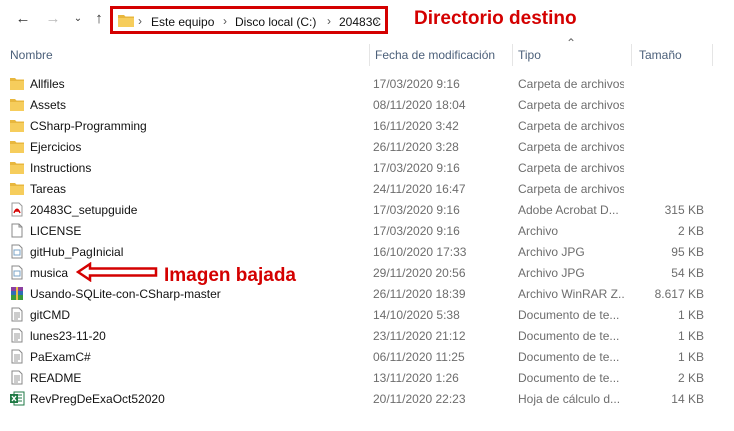 The width and height of the screenshot is (734, 431). What do you see at coordinates (55, 231) in the screenshot?
I see `file-name: LICENSE` at bounding box center [55, 231].